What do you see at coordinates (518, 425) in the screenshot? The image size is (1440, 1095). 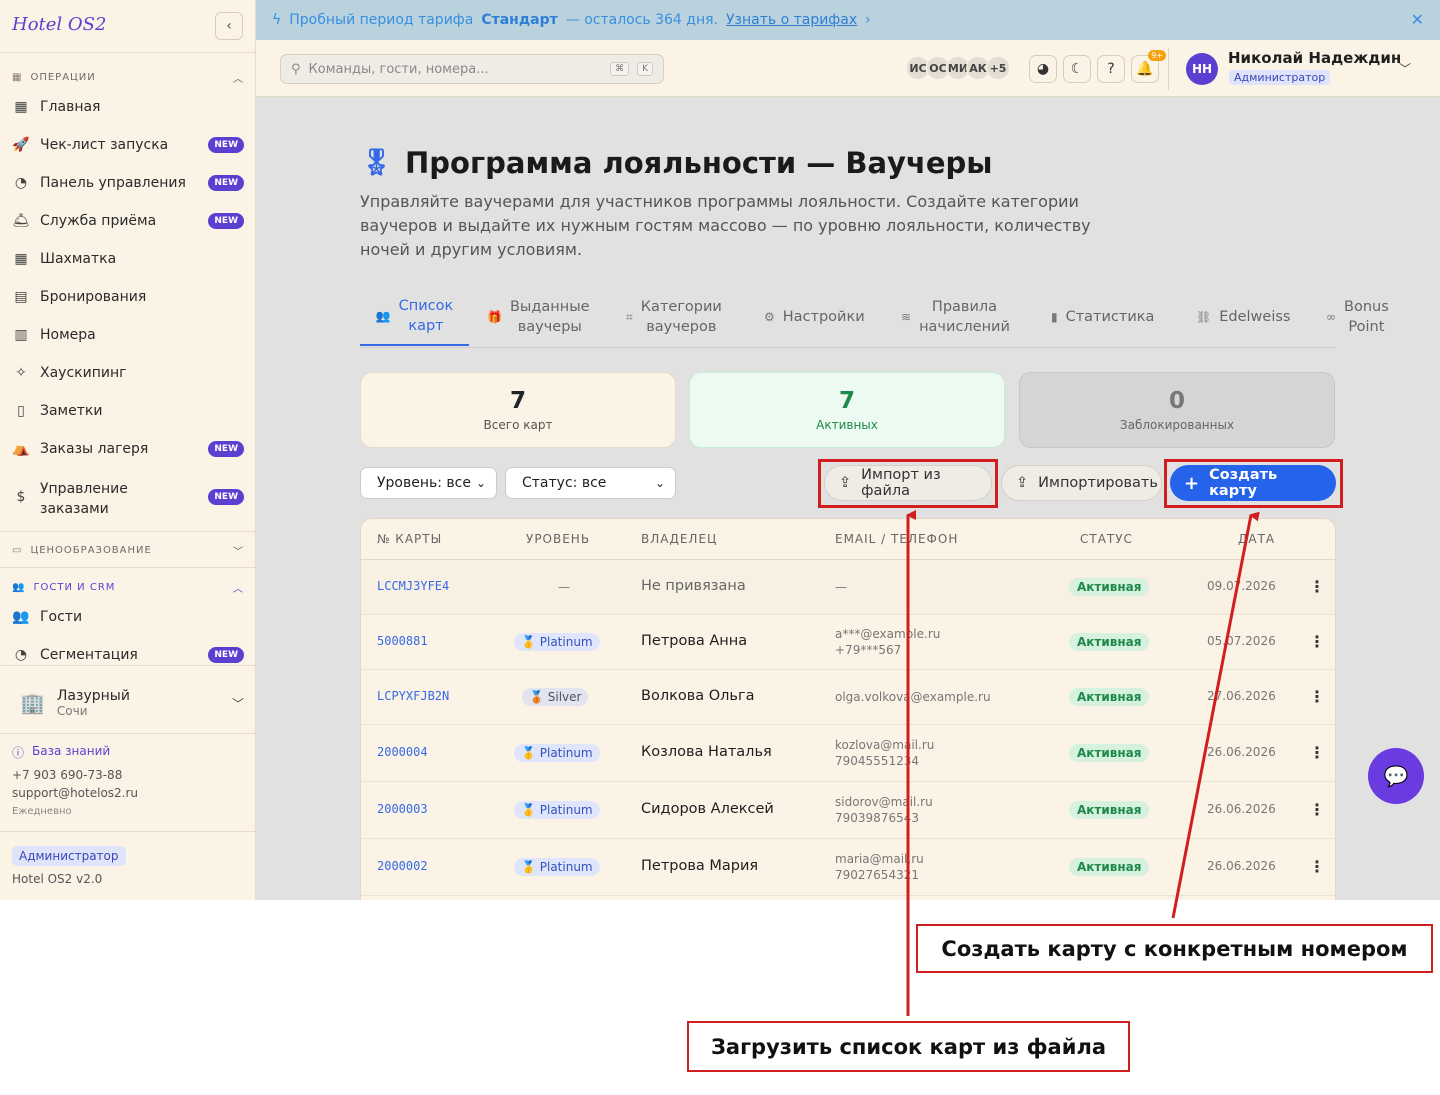 I see `stat-label: Всего карт` at bounding box center [518, 425].